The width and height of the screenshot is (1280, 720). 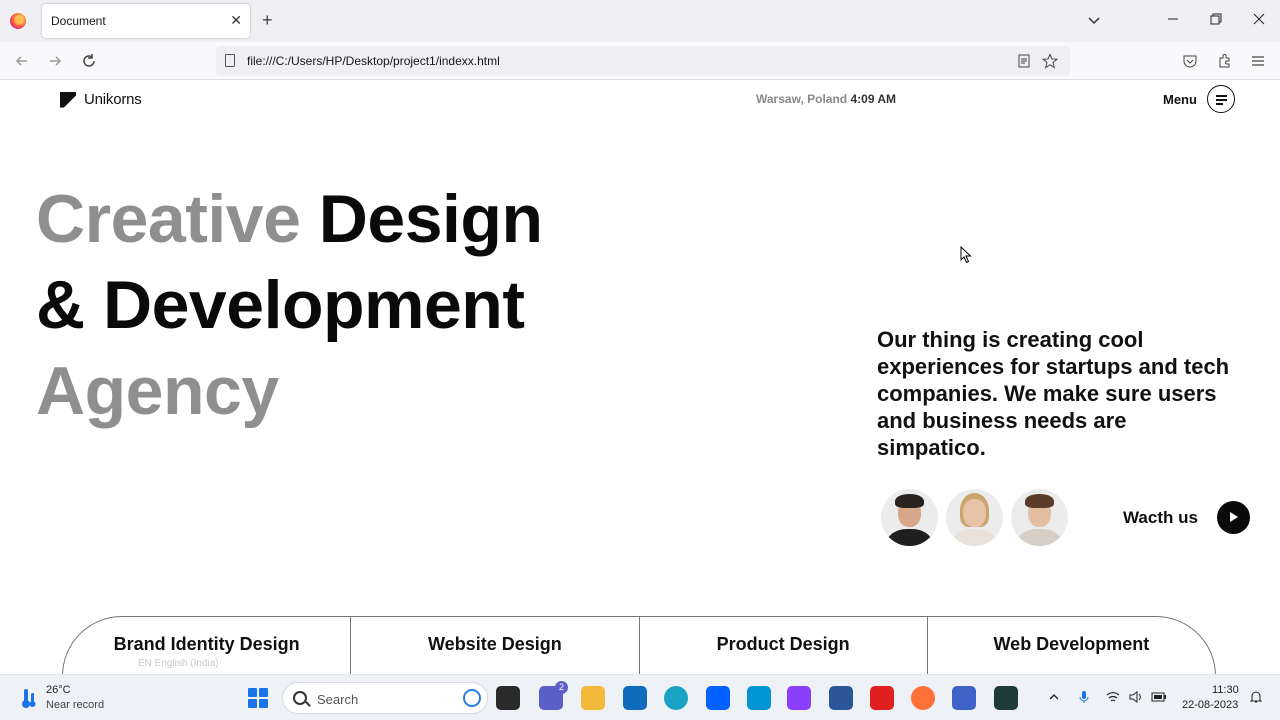 What do you see at coordinates (230, 60) in the screenshot?
I see `page-icon` at bounding box center [230, 60].